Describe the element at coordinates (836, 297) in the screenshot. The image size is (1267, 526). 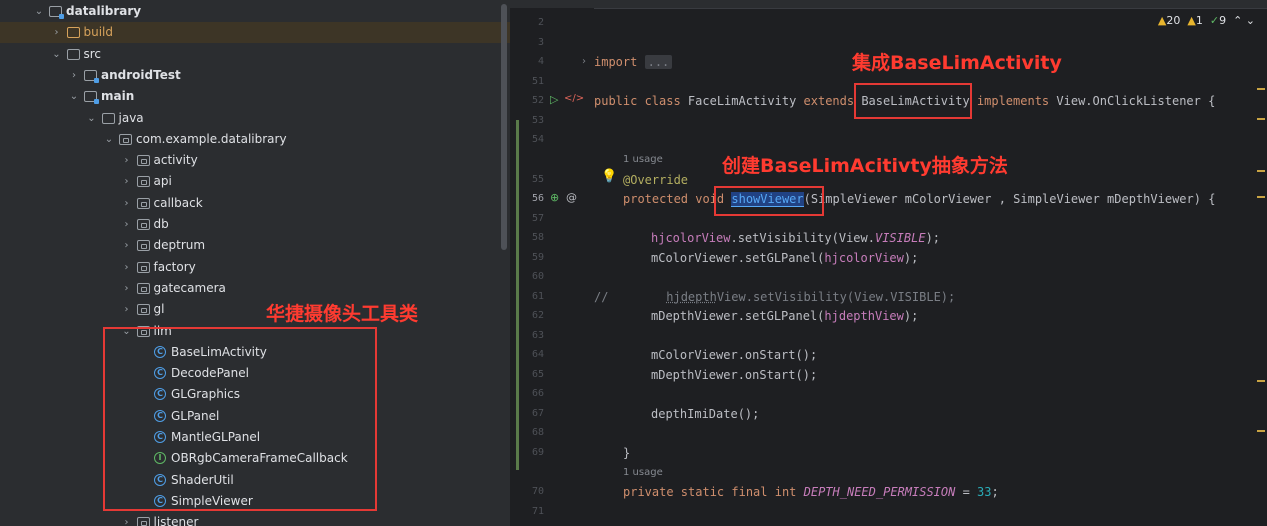
I see `comment-text: View.setVisibility(View.VISIBLE);` at that location.